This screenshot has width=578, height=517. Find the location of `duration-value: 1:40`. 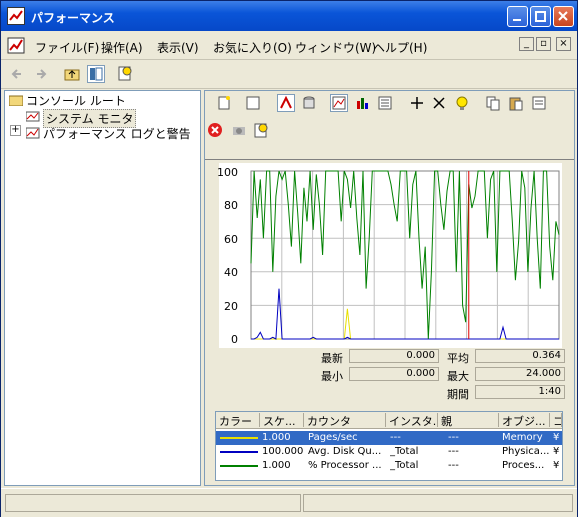

duration-value: 1:40 is located at coordinates (520, 392).